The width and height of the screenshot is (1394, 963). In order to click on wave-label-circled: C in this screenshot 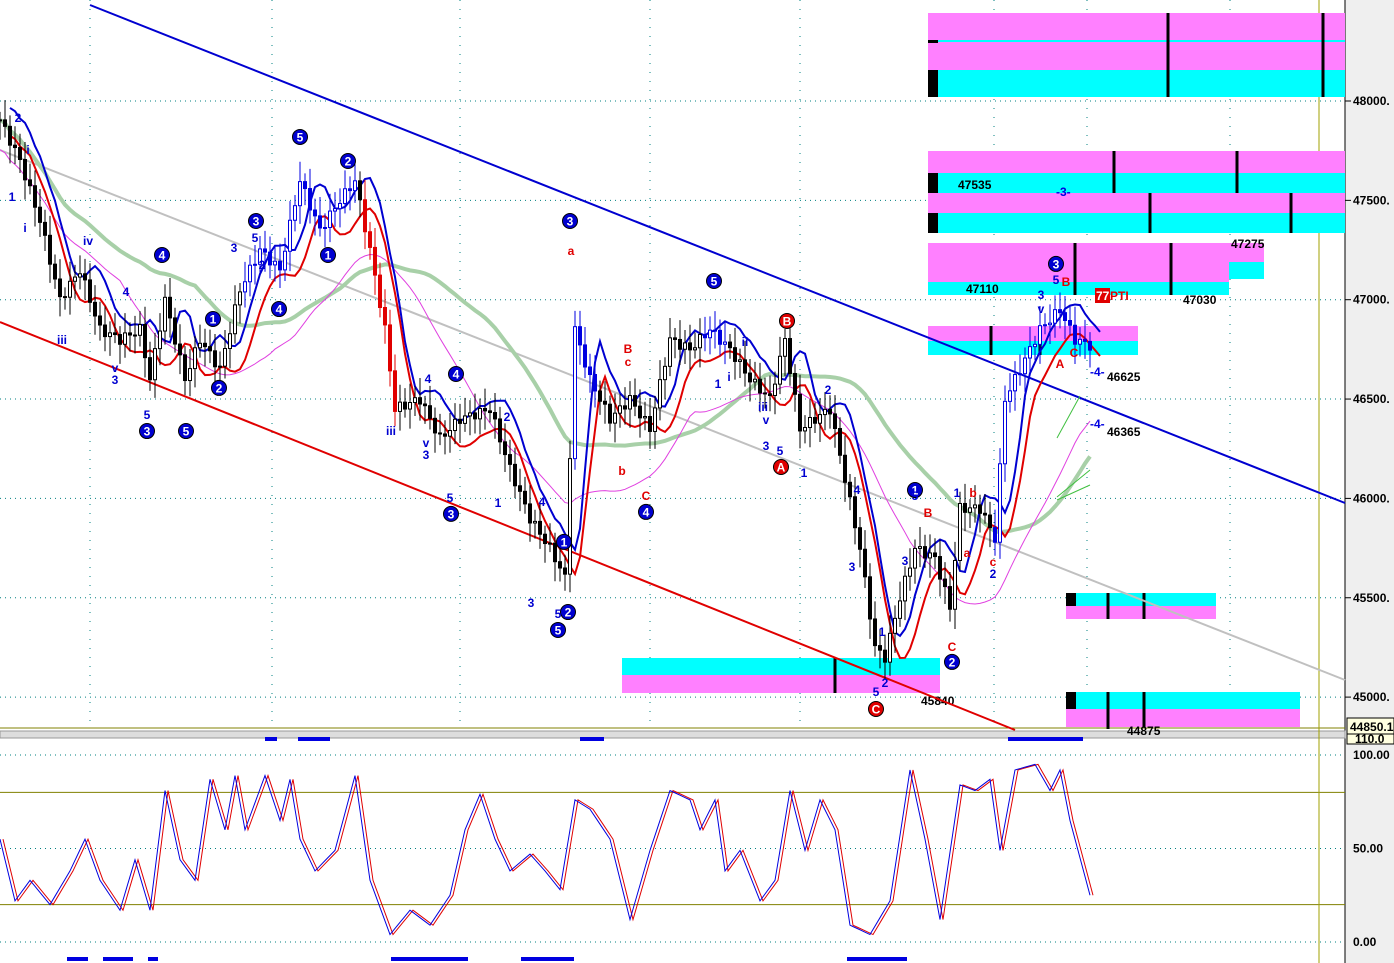, I will do `click(876, 709)`.